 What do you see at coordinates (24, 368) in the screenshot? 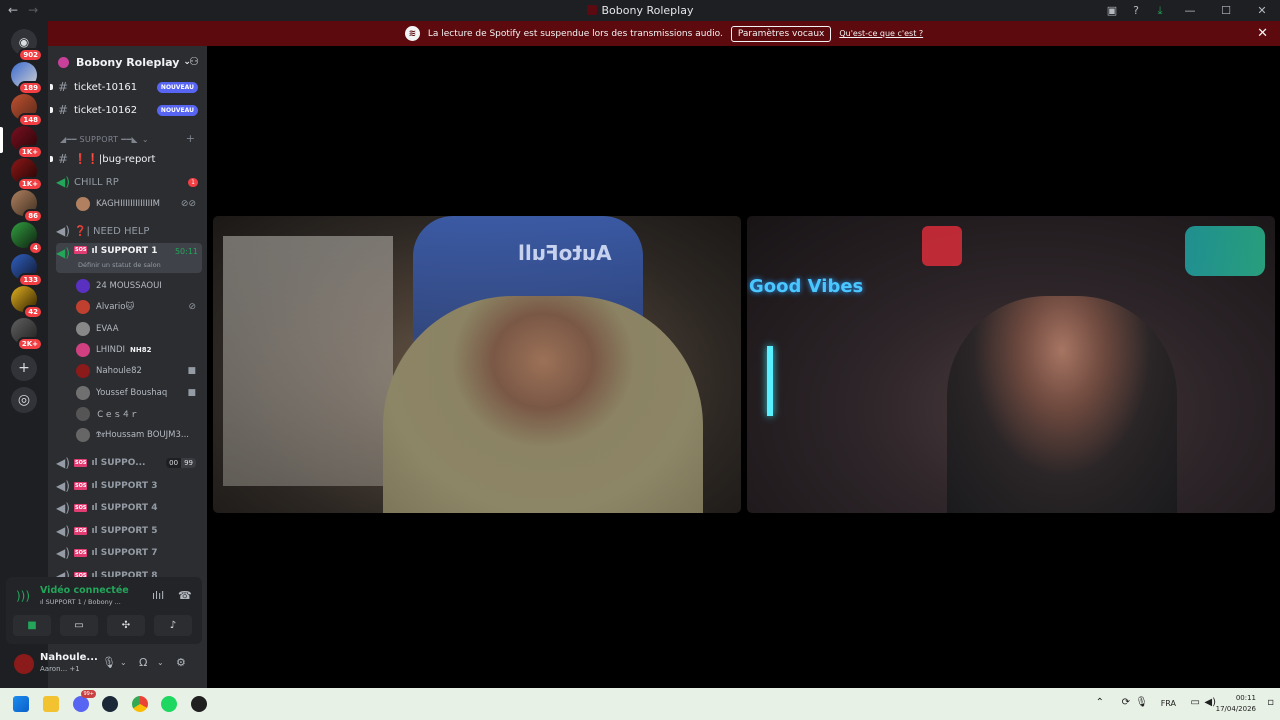
I see `add-server-button: +` at bounding box center [24, 368].